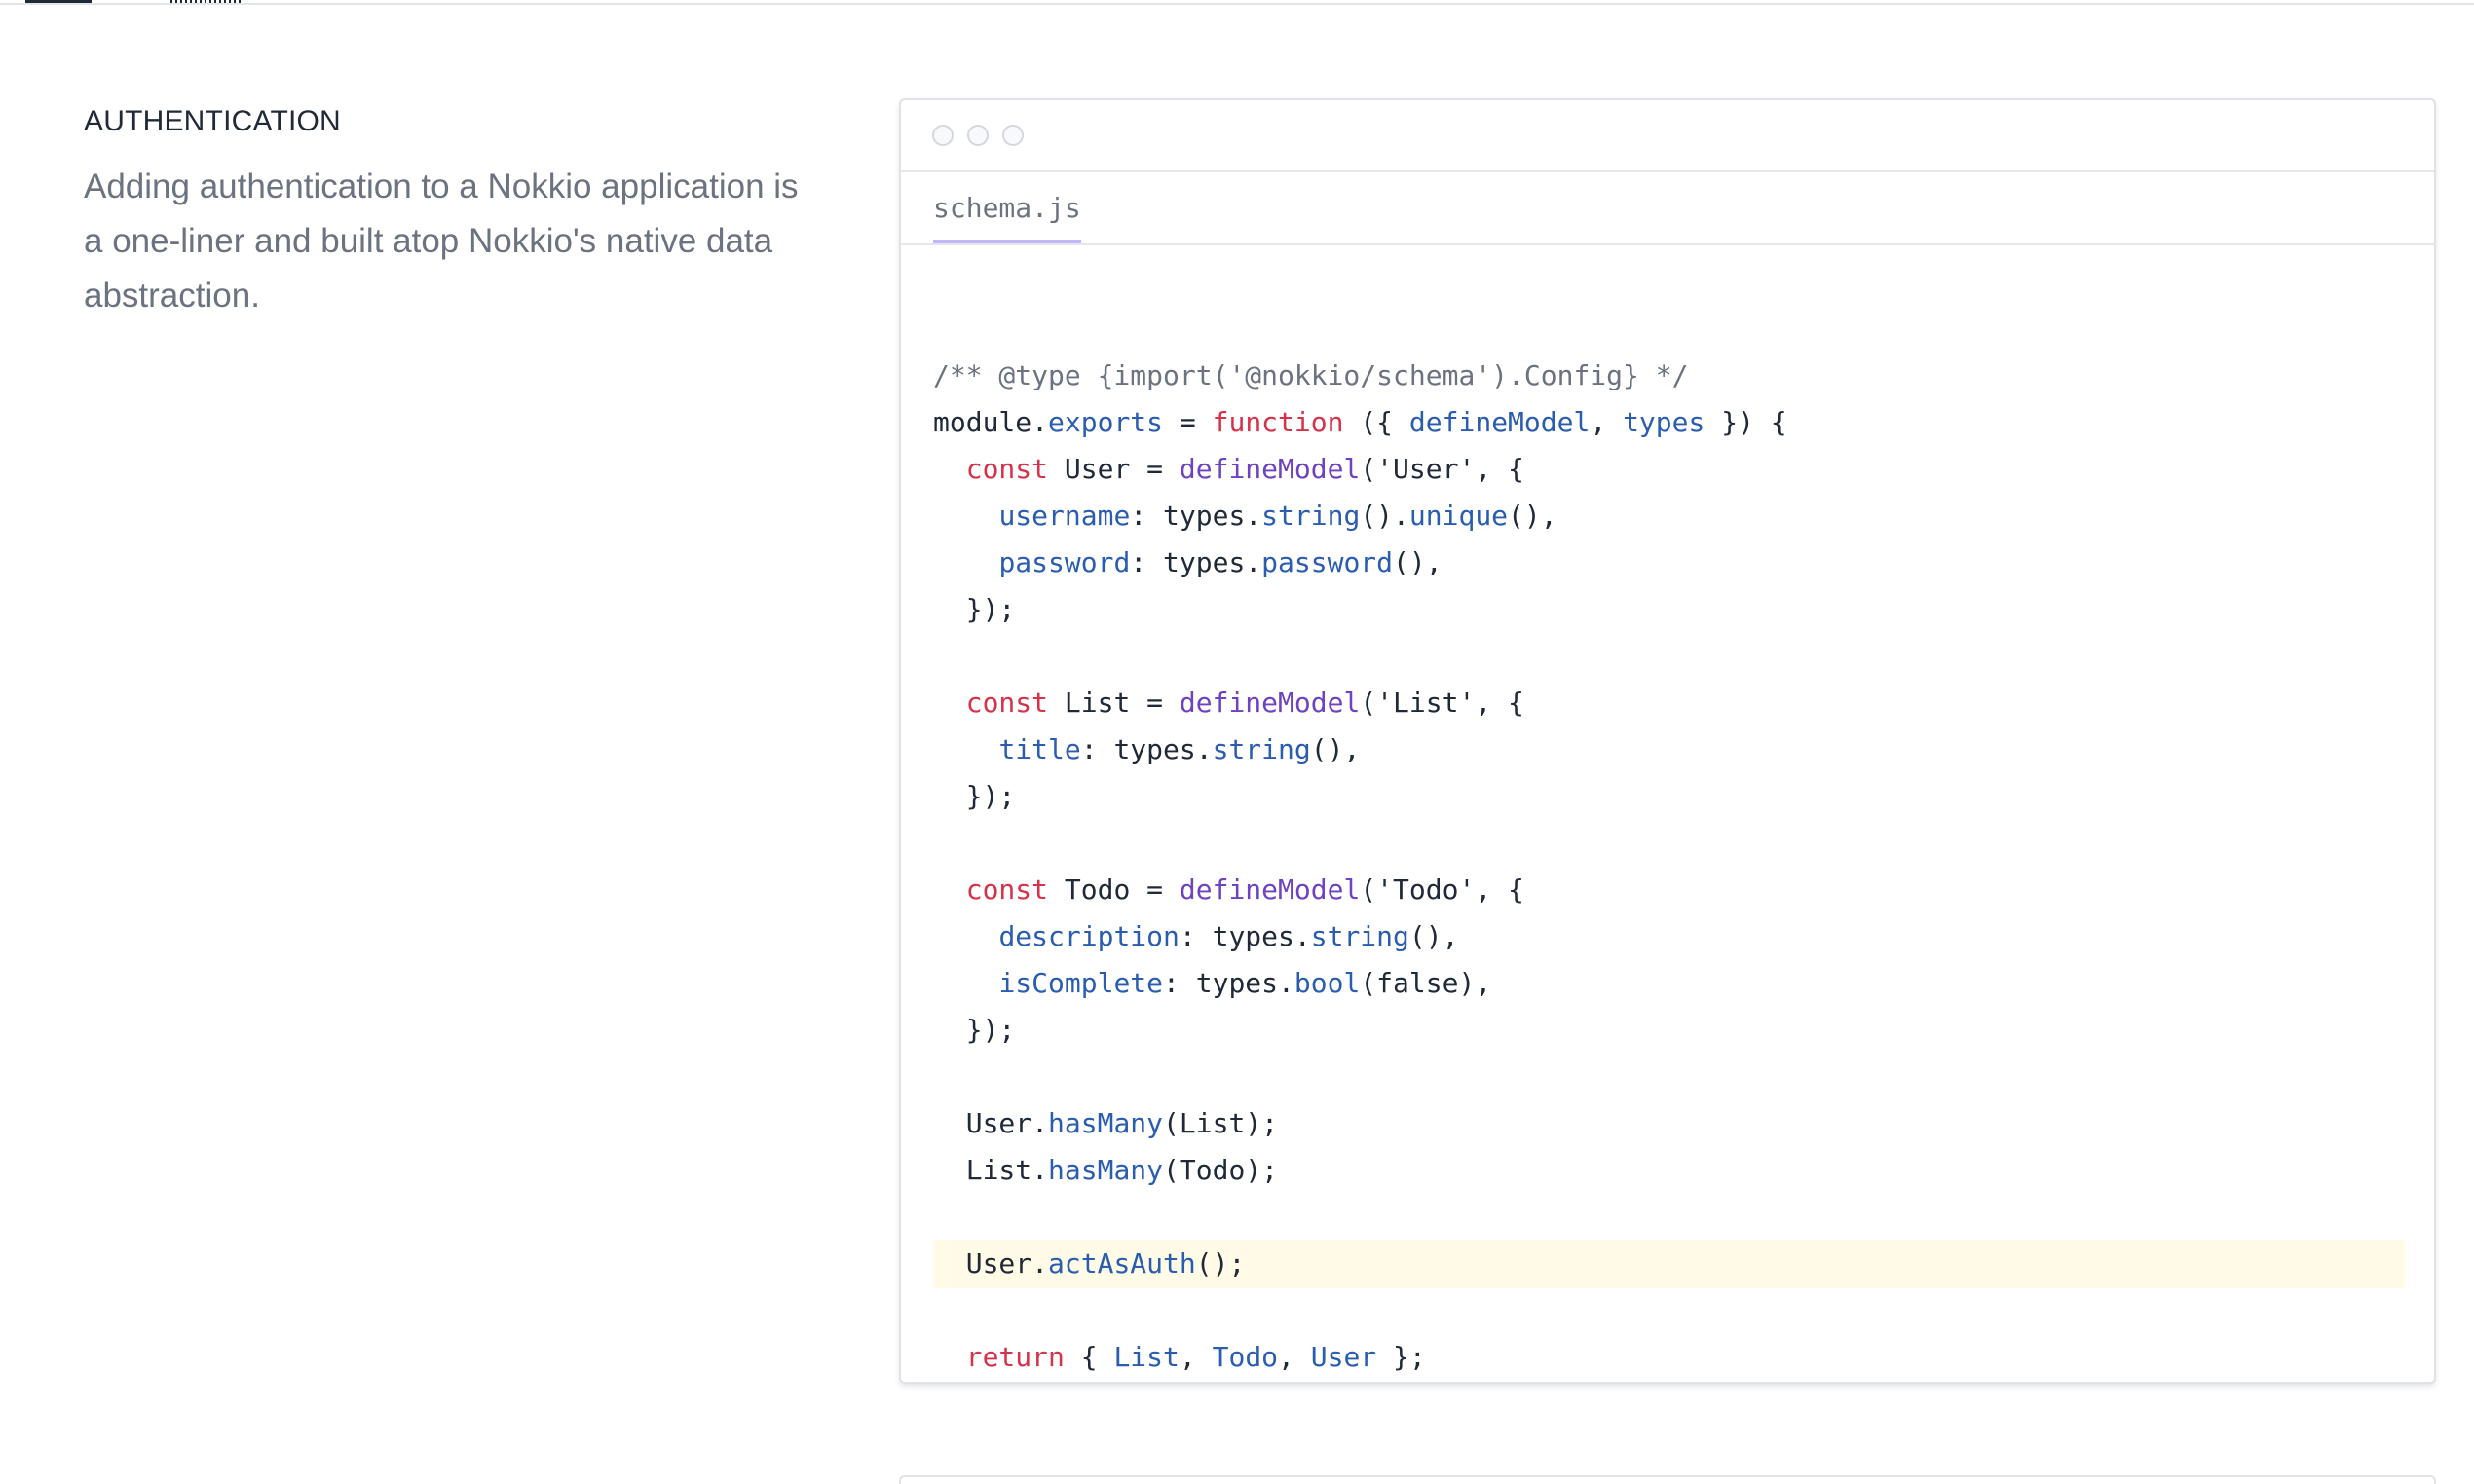 This screenshot has height=1484, width=2474. What do you see at coordinates (1221, 1263) in the screenshot?
I see `code-token: ();` at bounding box center [1221, 1263].